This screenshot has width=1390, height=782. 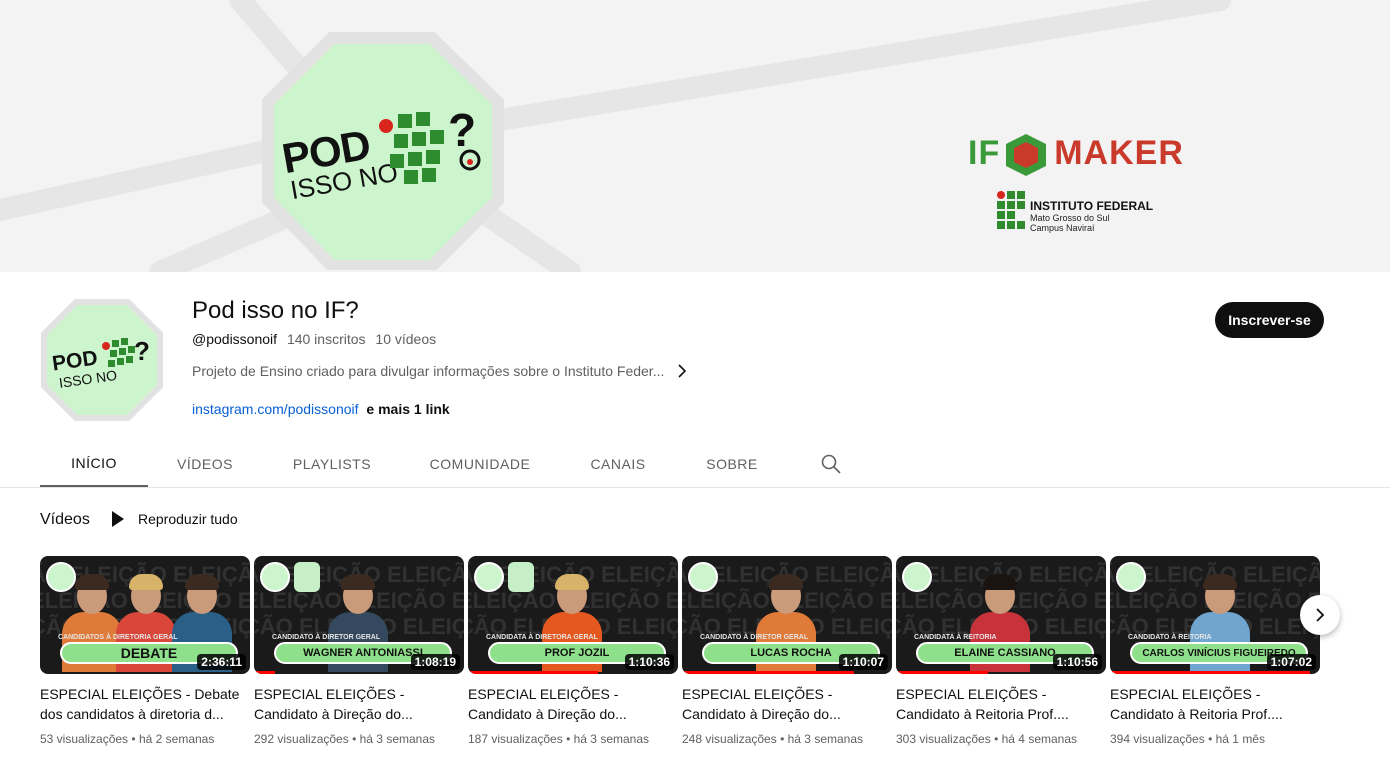 What do you see at coordinates (831, 464) in the screenshot?
I see `search-icon` at bounding box center [831, 464].